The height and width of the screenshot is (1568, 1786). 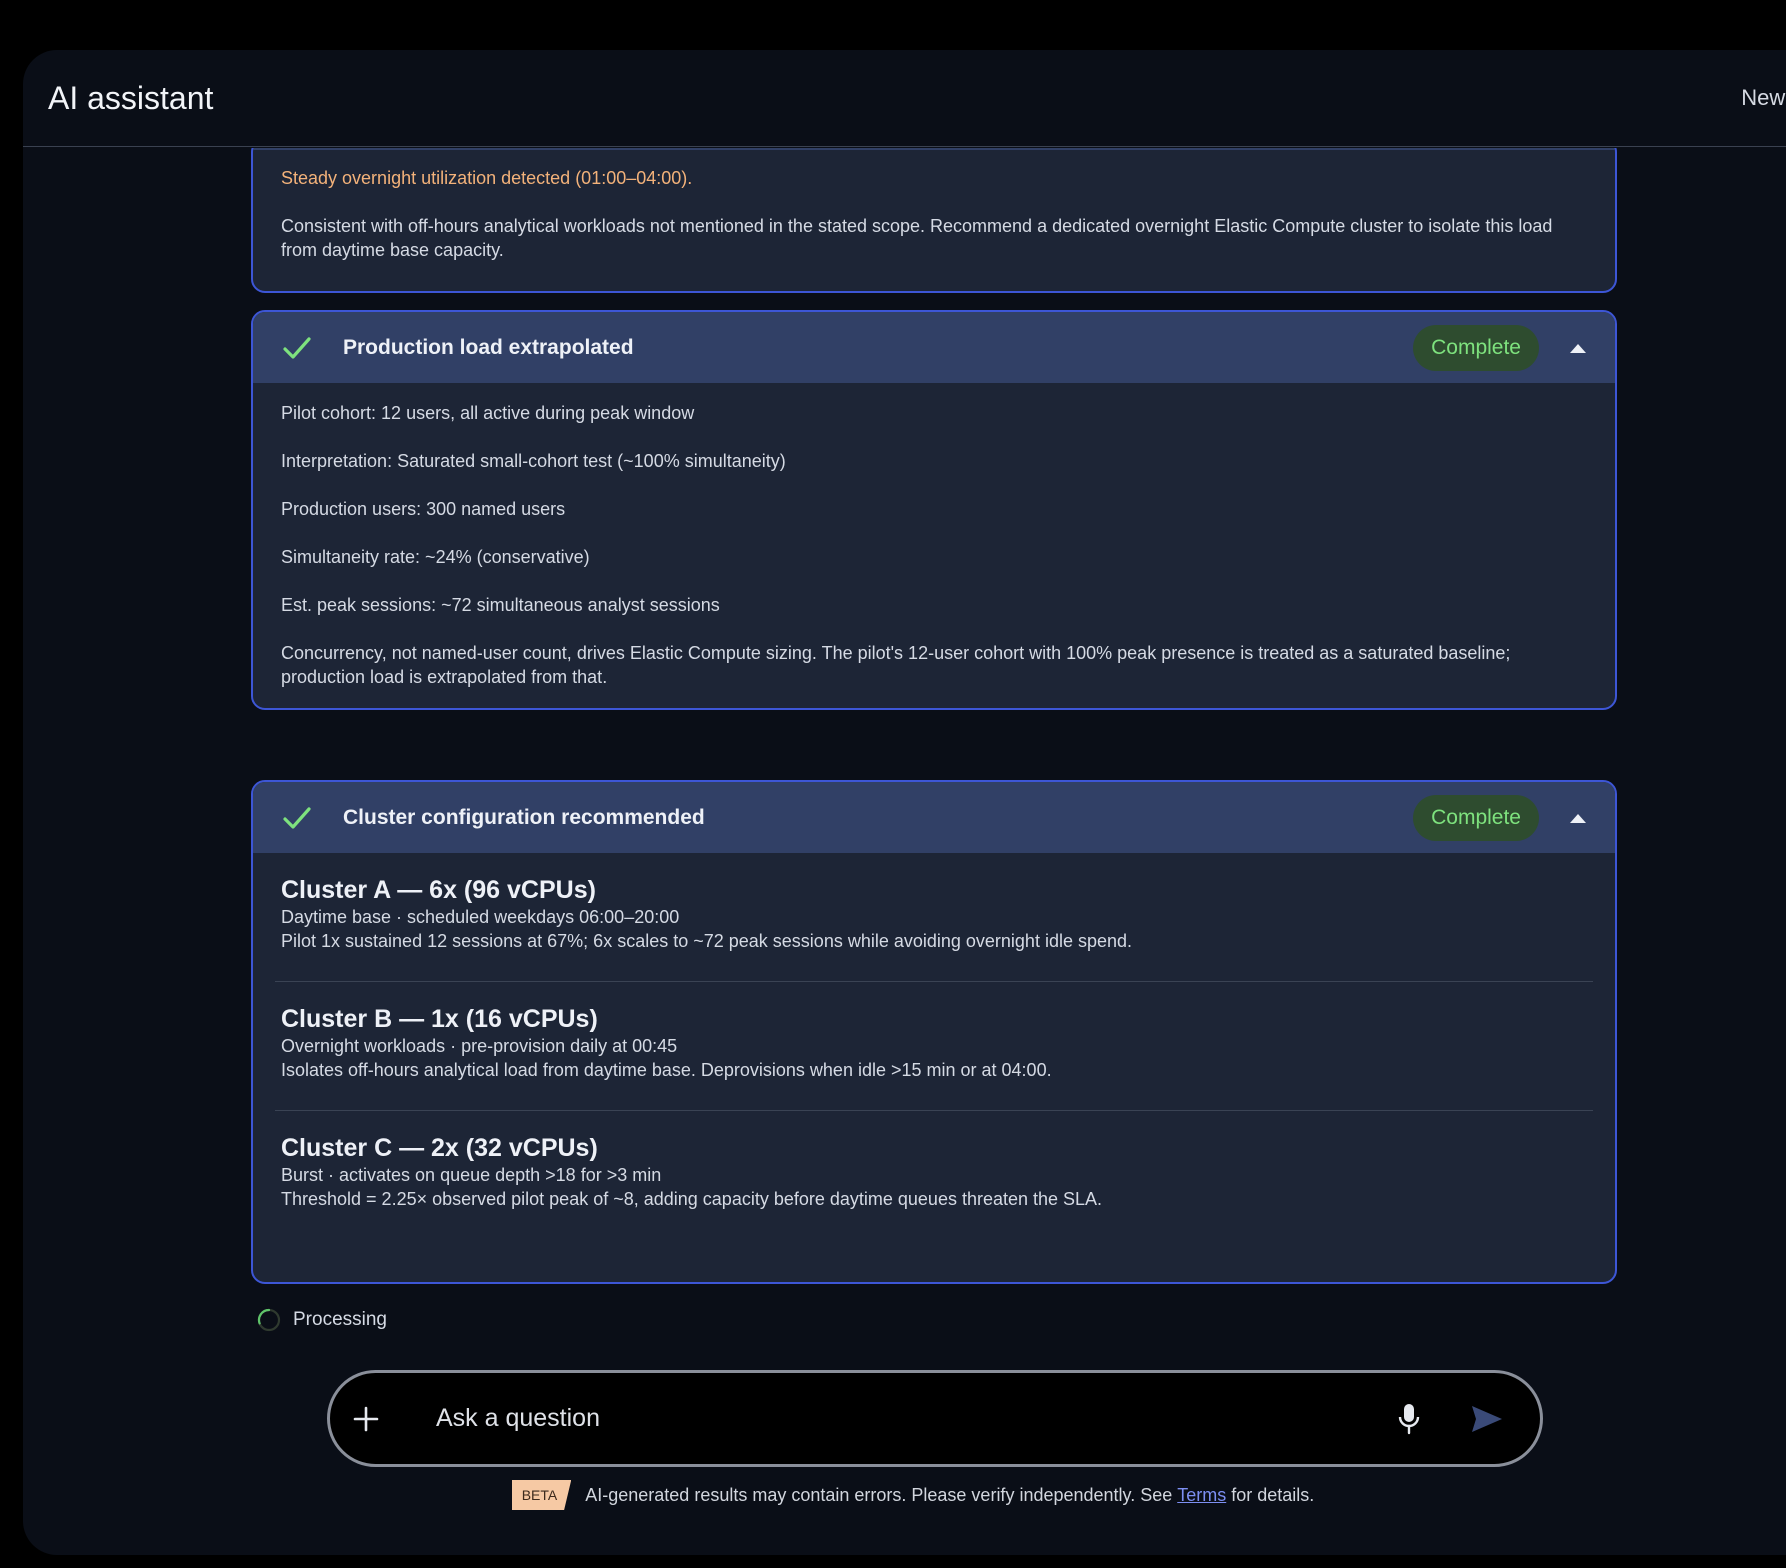 I want to click on cluster-title: Cluster C — 2x (32 vCPUs), so click(x=439, y=1148).